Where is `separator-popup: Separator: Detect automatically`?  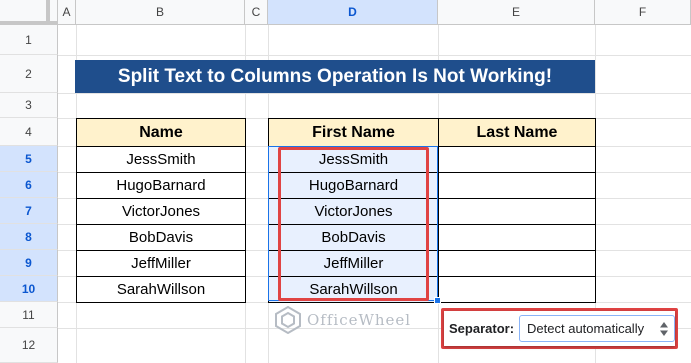 separator-popup: Separator: Detect automatically is located at coordinates (559, 328).